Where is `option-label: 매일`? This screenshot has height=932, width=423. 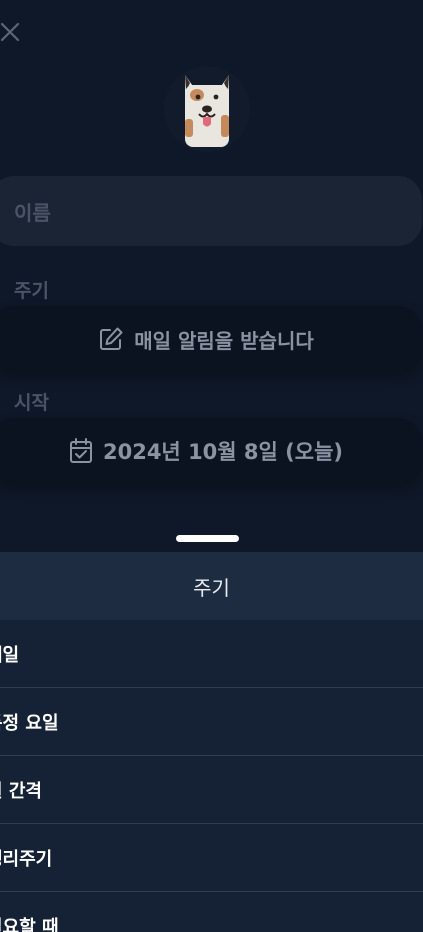 option-label: 매일 is located at coordinates (10, 655).